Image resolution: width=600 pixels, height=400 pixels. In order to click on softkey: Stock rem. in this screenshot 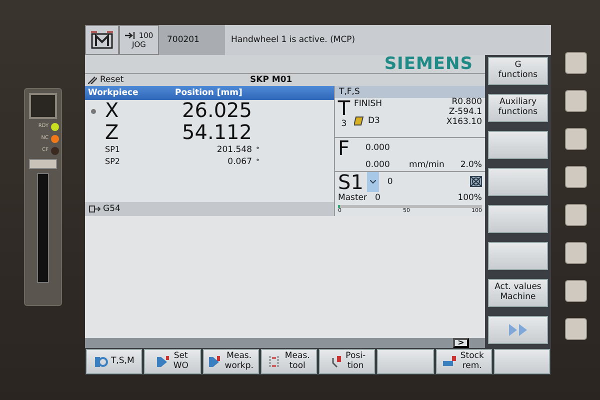, I will do `click(464, 361)`.